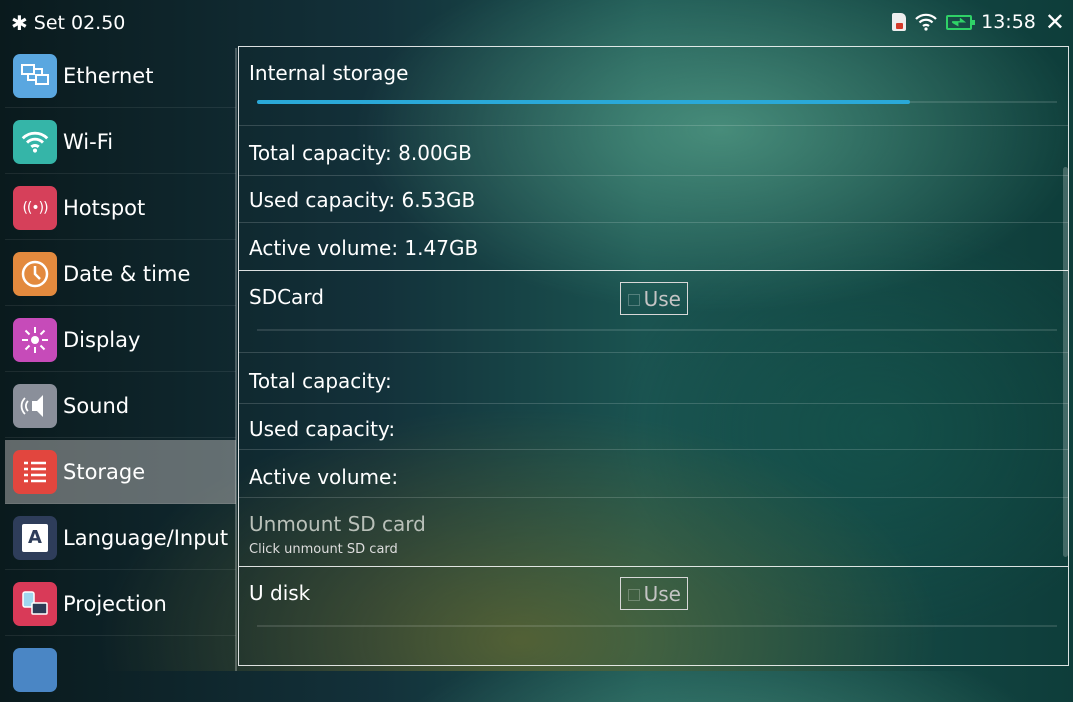 The width and height of the screenshot is (1073, 702). I want to click on sidebar-item-date-time: Date & time, so click(120, 274).